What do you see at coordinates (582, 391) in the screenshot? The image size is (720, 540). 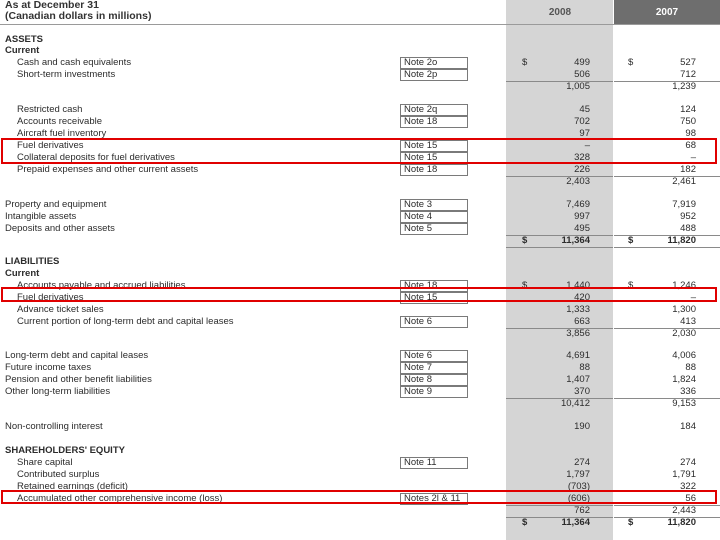 I see `value-2008: 370` at bounding box center [582, 391].